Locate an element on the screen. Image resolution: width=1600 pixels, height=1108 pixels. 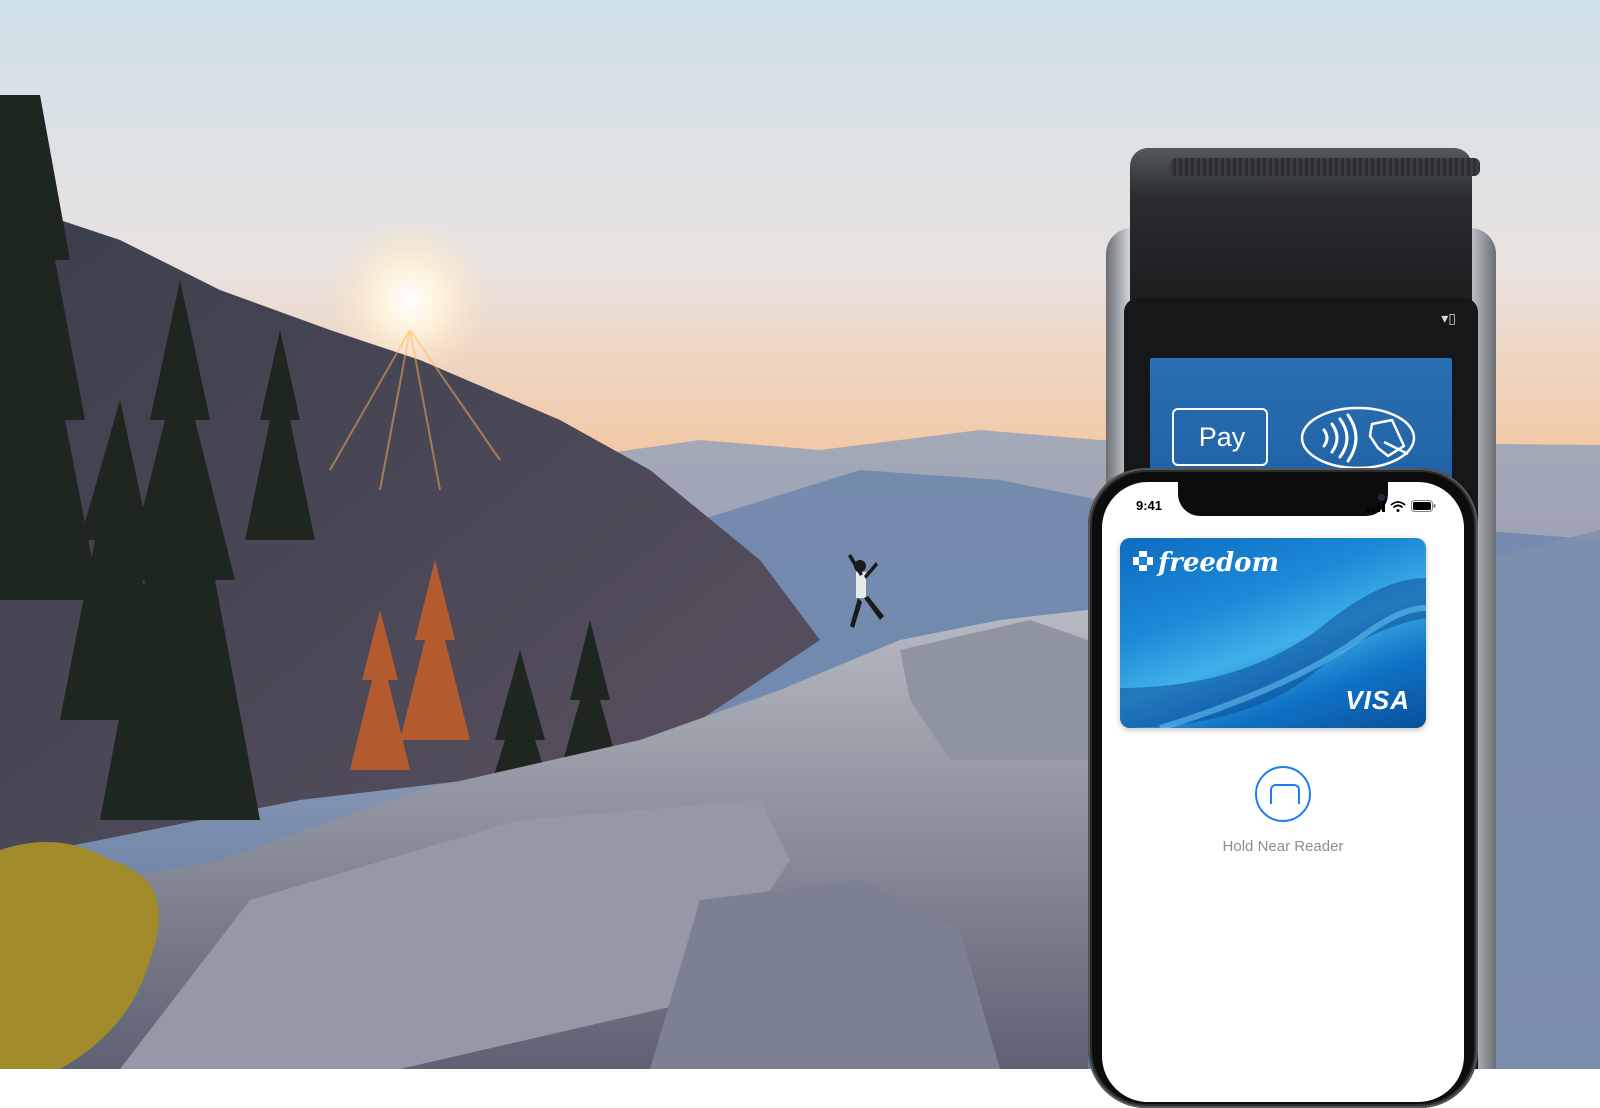
battery-icon is located at coordinates (1423, 506).